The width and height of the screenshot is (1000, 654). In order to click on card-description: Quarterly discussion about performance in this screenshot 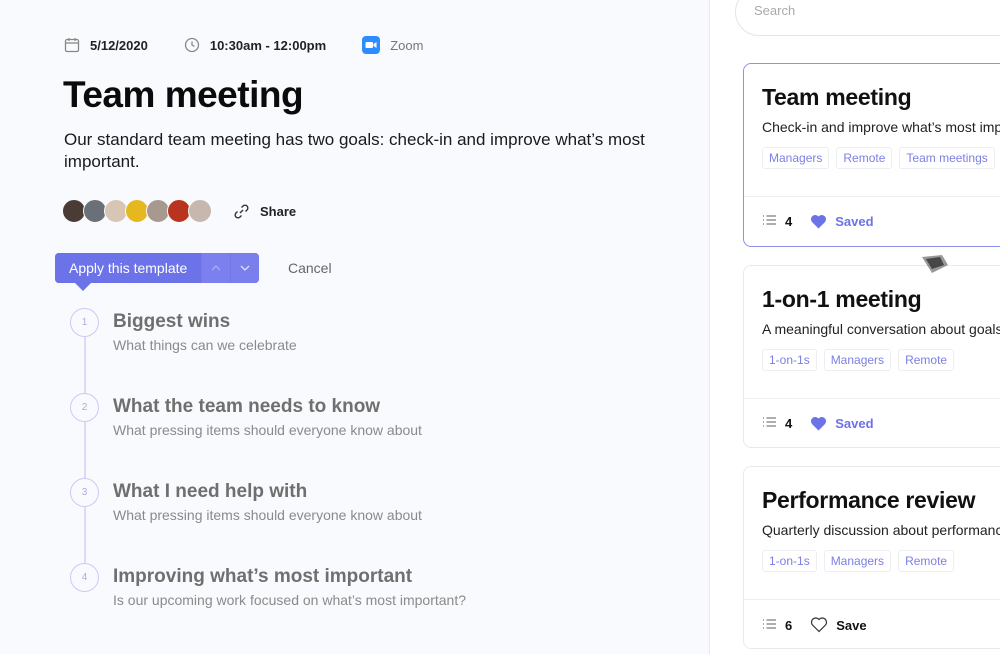, I will do `click(881, 530)`.